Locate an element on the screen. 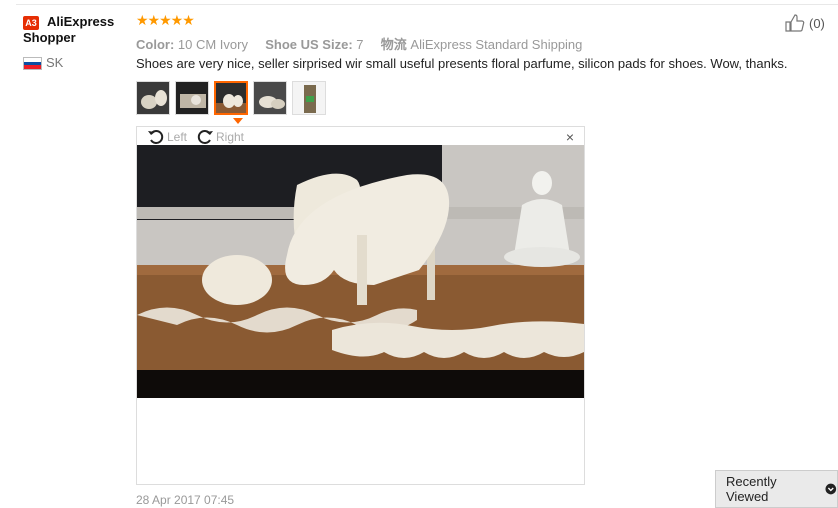 This screenshot has width=838, height=508. shipping-label: 物流 is located at coordinates (393, 44).